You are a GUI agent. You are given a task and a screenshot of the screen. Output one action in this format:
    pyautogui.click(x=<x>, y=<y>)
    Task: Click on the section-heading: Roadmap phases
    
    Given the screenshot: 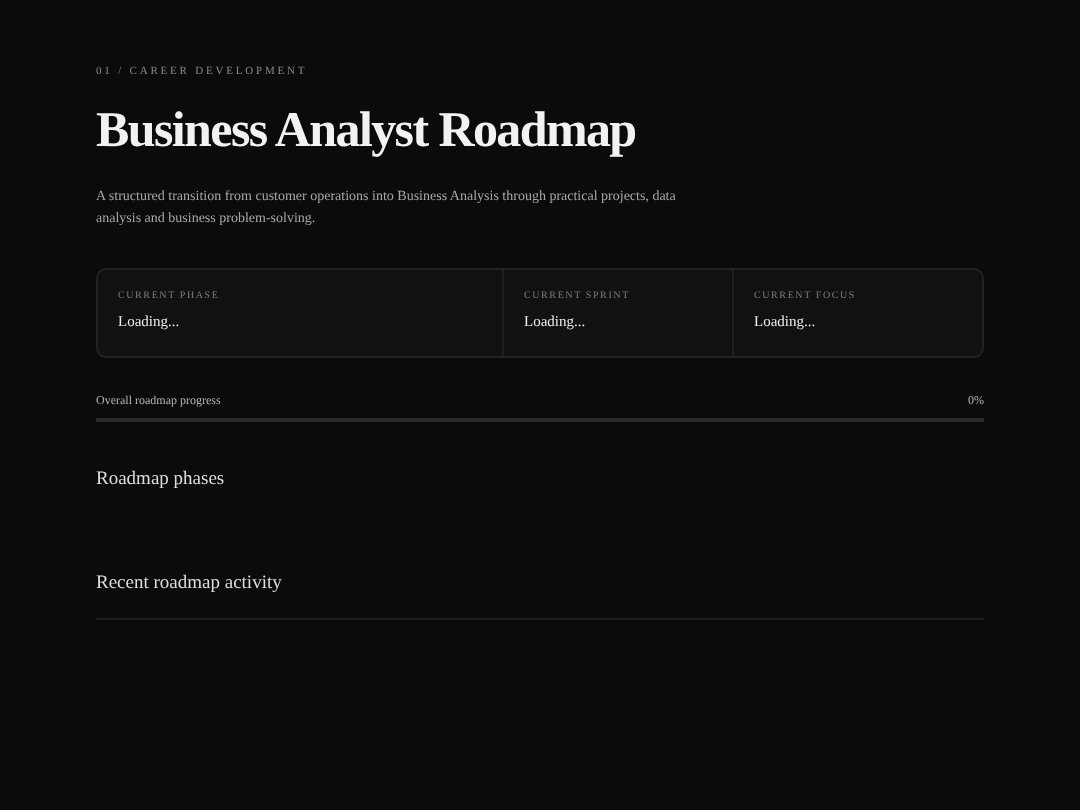 What is the action you would take?
    pyautogui.click(x=161, y=479)
    